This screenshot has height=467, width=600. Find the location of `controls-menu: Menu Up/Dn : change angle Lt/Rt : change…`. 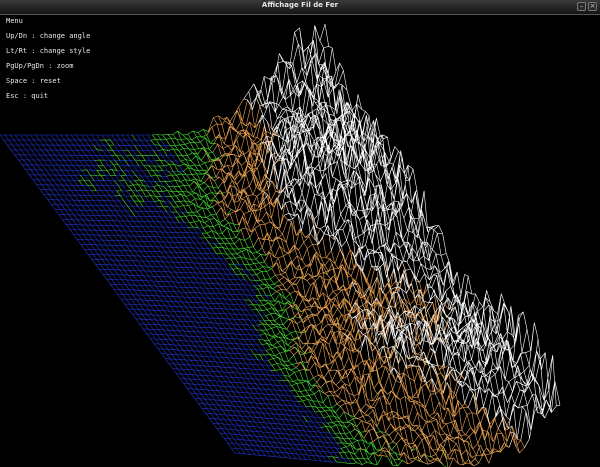

controls-menu: Menu Up/Dn : change angle Lt/Rt : change… is located at coordinates (48, 59).